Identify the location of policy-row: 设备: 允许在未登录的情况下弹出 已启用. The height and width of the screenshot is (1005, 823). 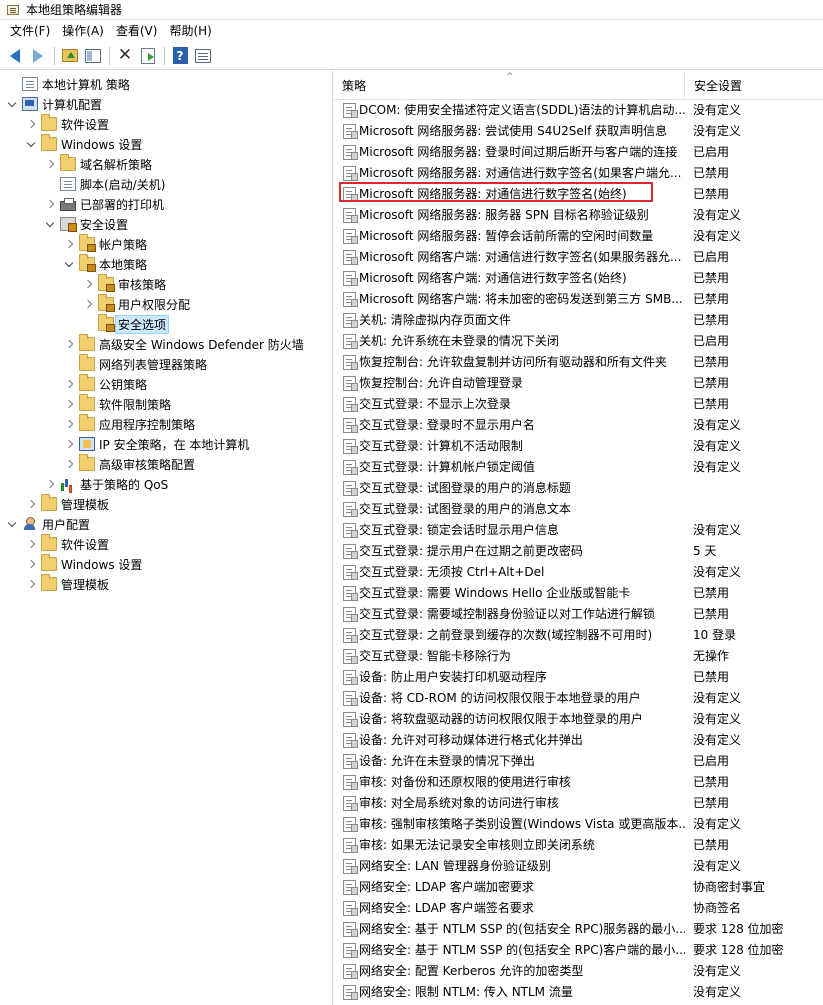
(578, 761).